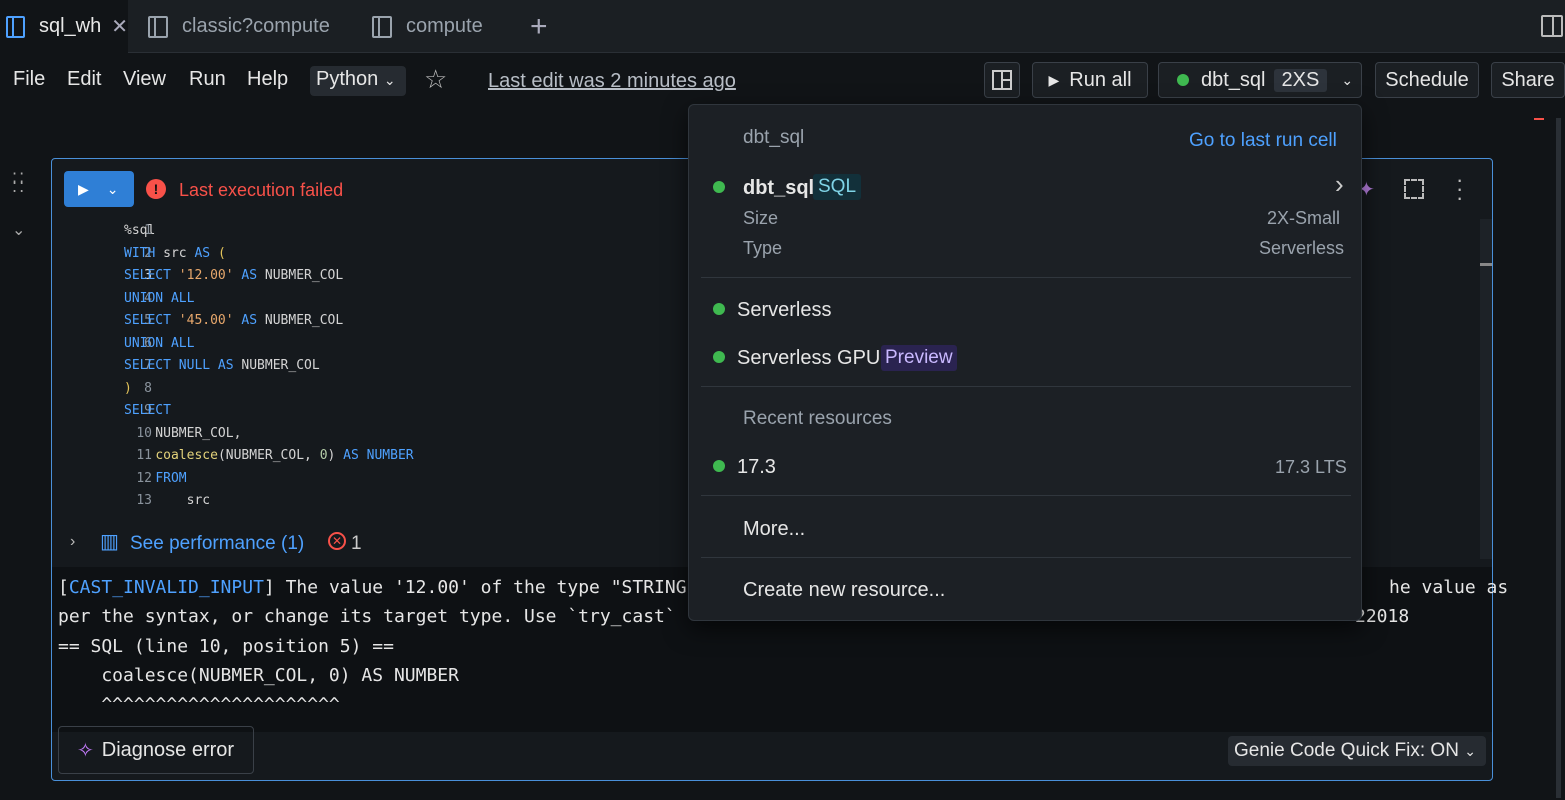 The width and height of the screenshot is (1565, 800). I want to click on output-line: ^^^^^^^^^^^^^^^^^^^^^^, so click(199, 704).